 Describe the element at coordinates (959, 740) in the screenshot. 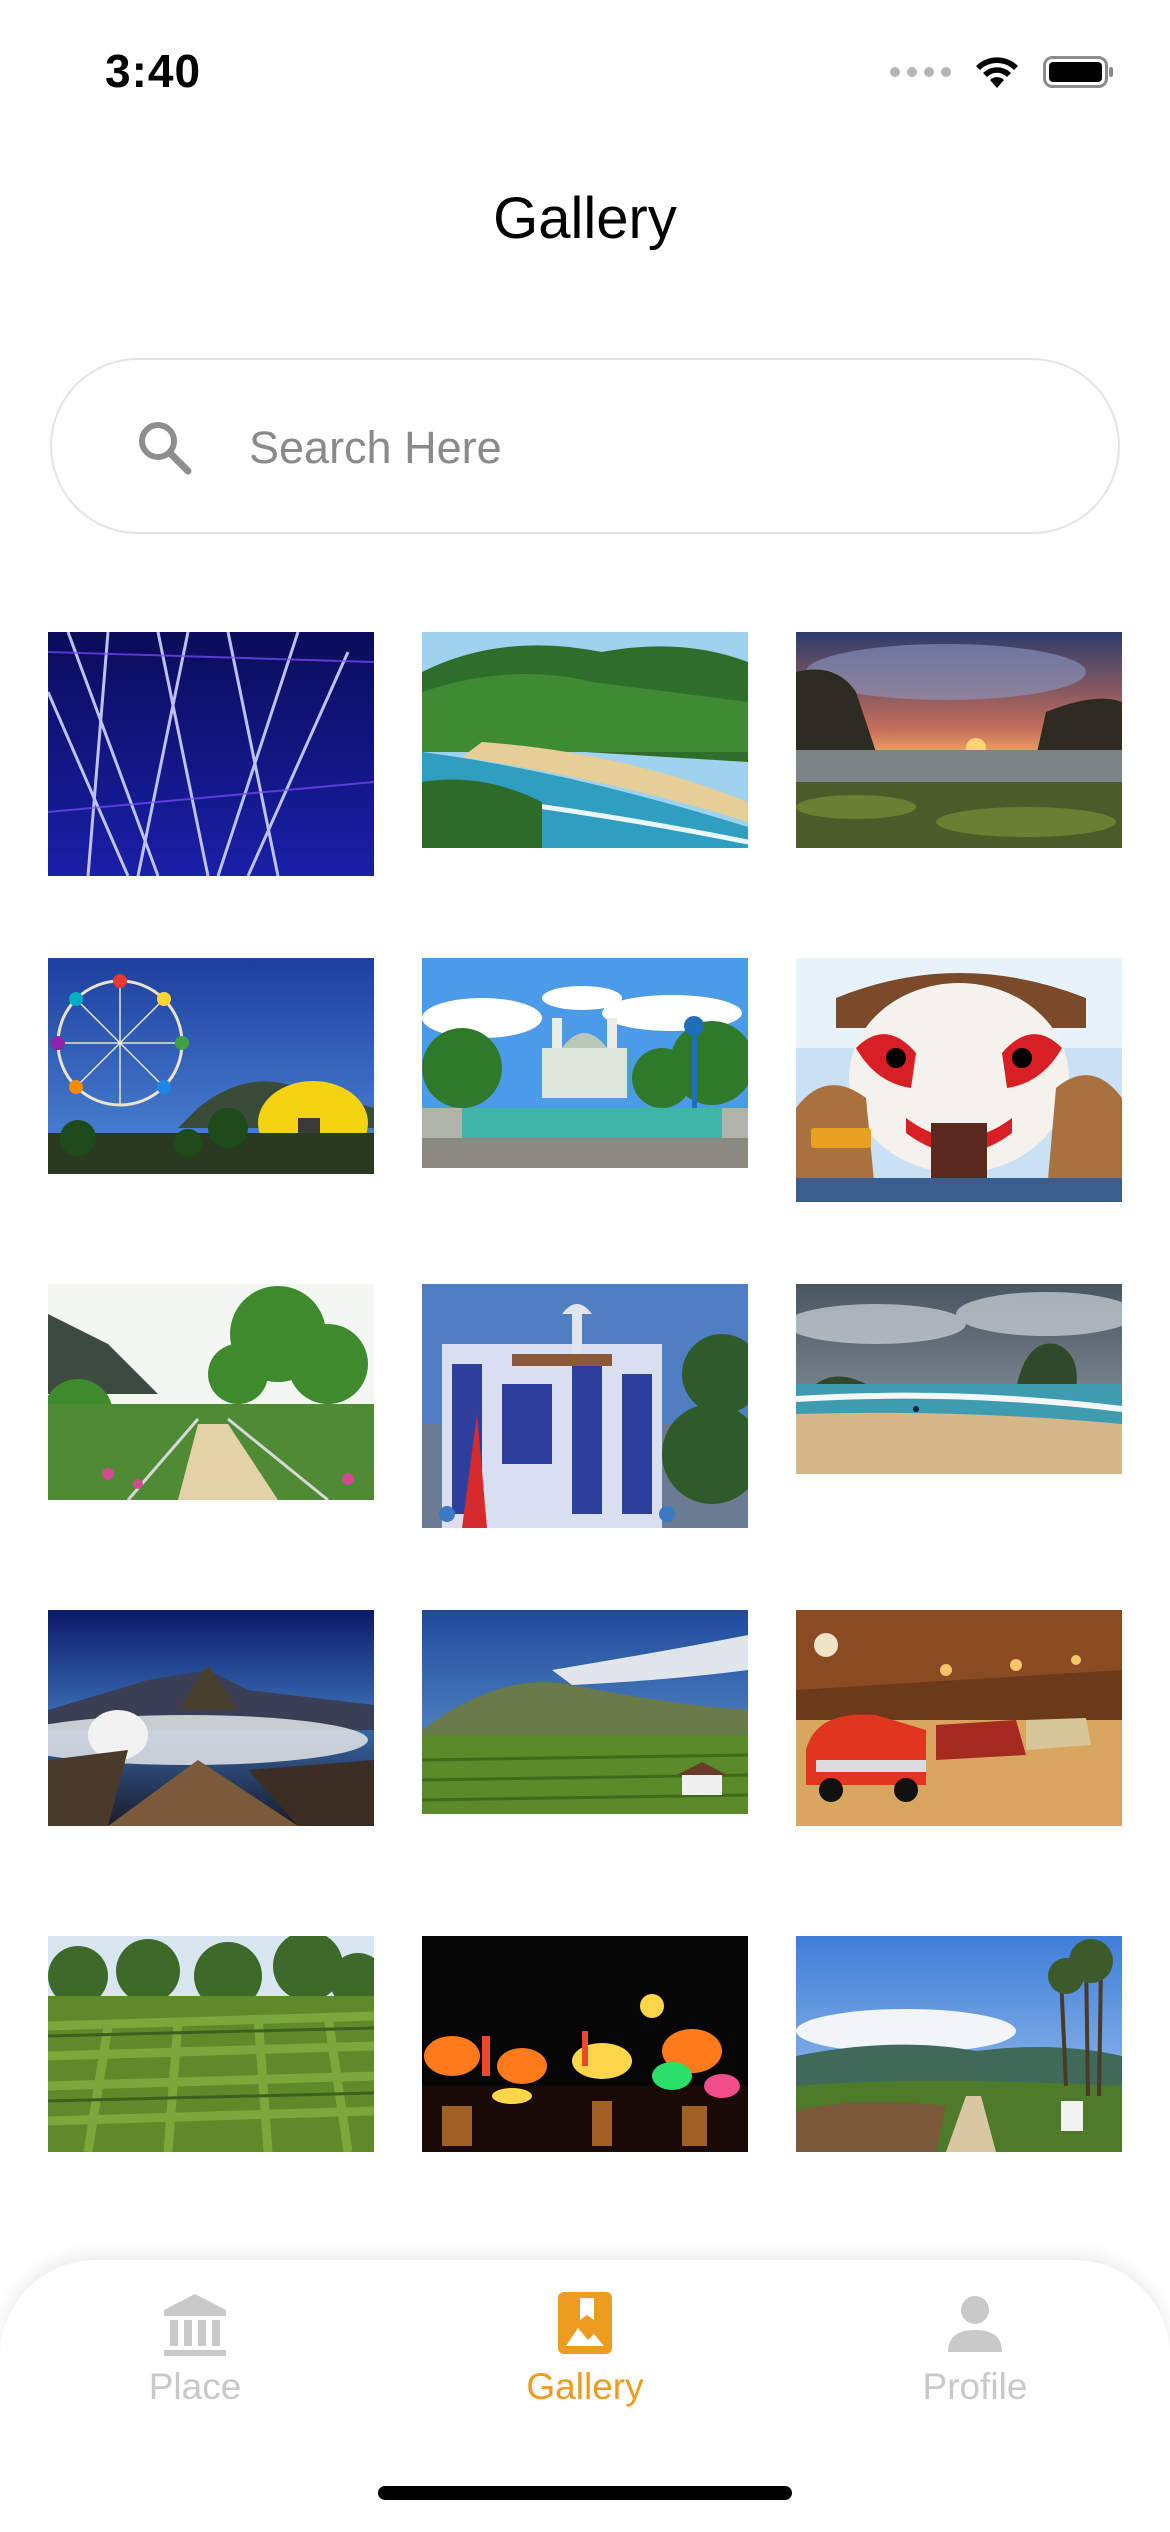

I see `gallery-photo-sunset-rocky-shore` at that location.